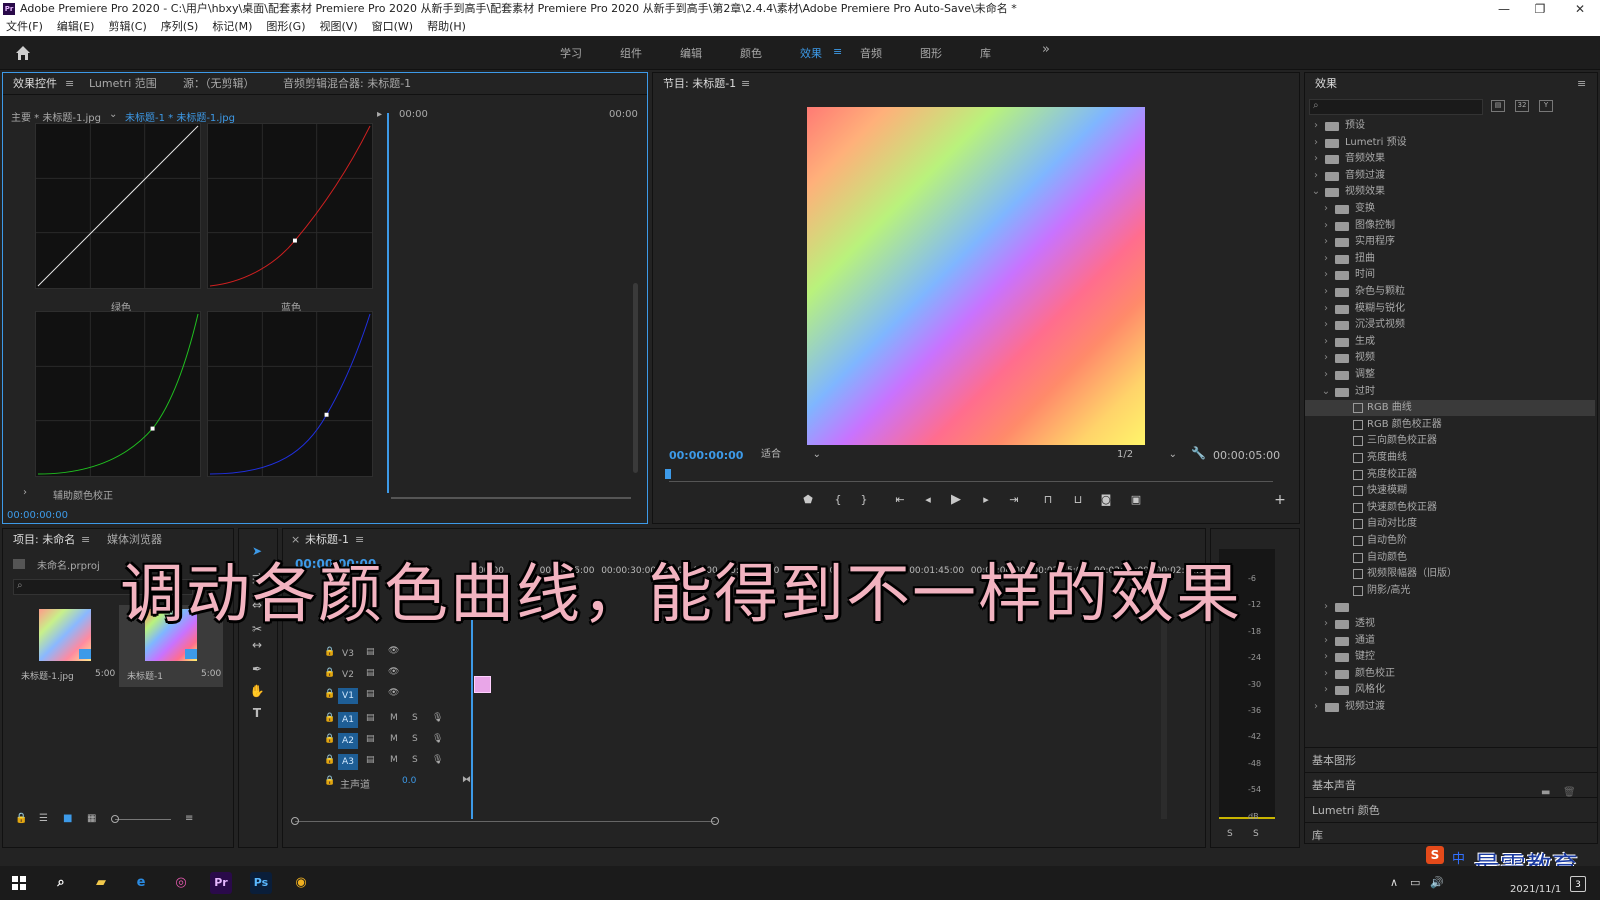 The height and width of the screenshot is (900, 1600). What do you see at coordinates (956, 500) in the screenshot?
I see `play-icon: ▶` at bounding box center [956, 500].